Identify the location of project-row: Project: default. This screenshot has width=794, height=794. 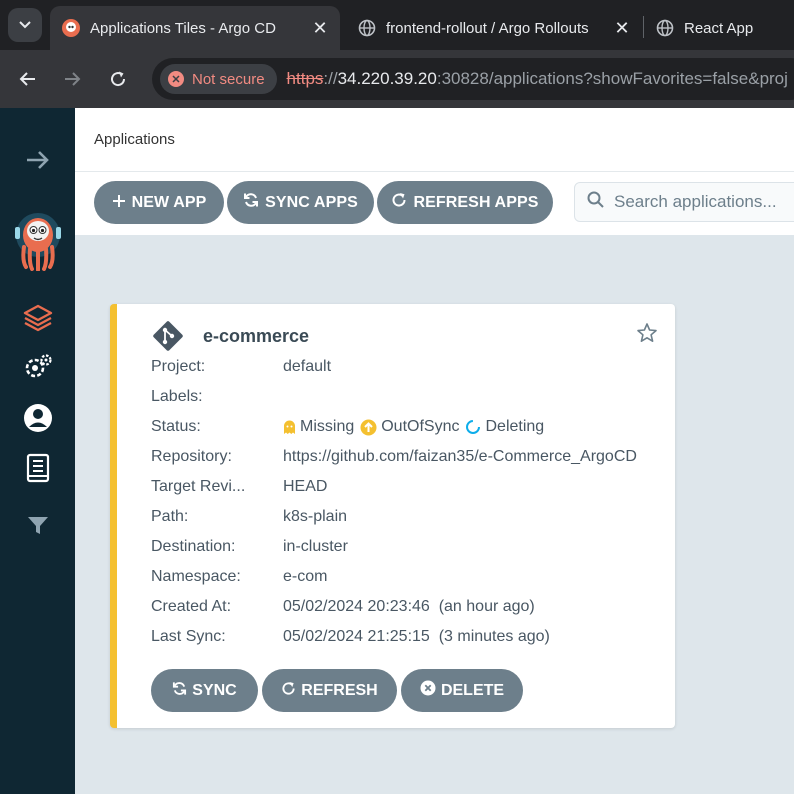
(400, 367).